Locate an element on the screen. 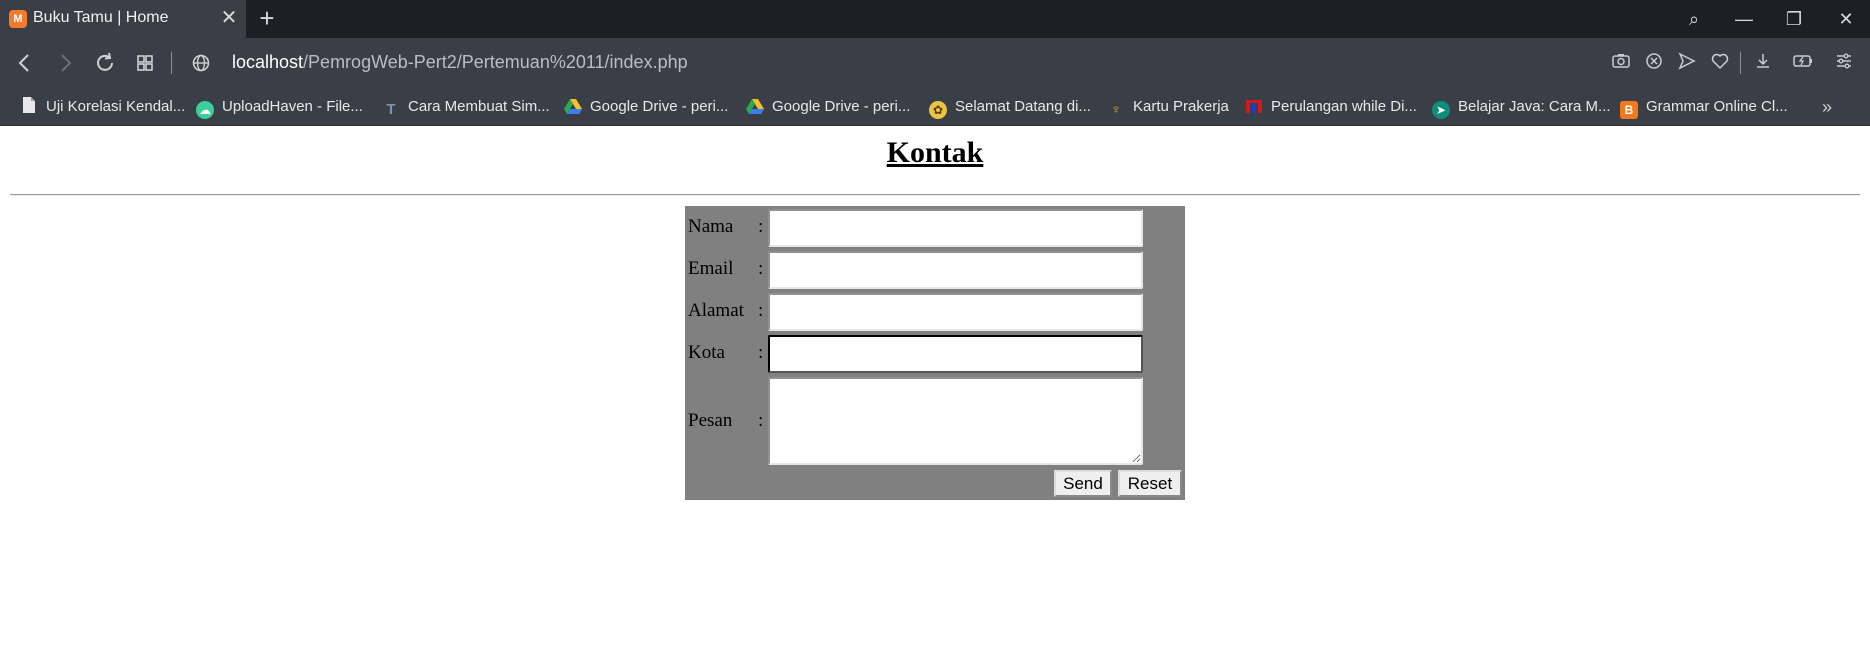 The height and width of the screenshot is (663, 1870). grid-icon is located at coordinates (145, 63).